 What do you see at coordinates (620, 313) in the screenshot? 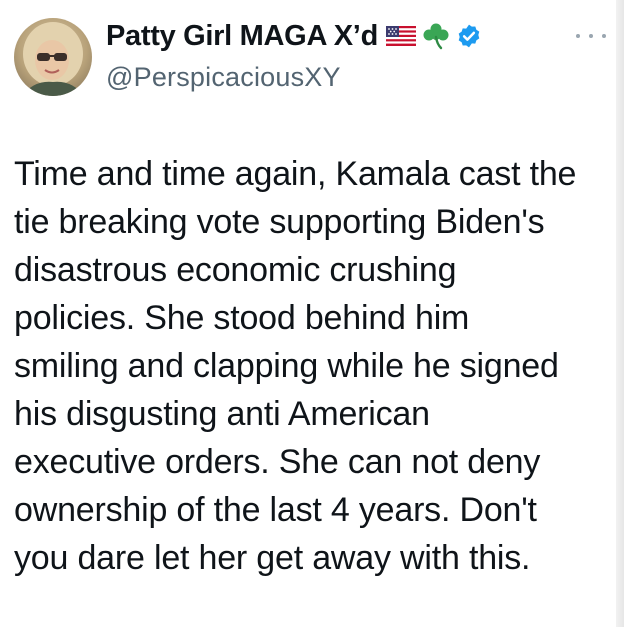
I see `screenshot-edge` at bounding box center [620, 313].